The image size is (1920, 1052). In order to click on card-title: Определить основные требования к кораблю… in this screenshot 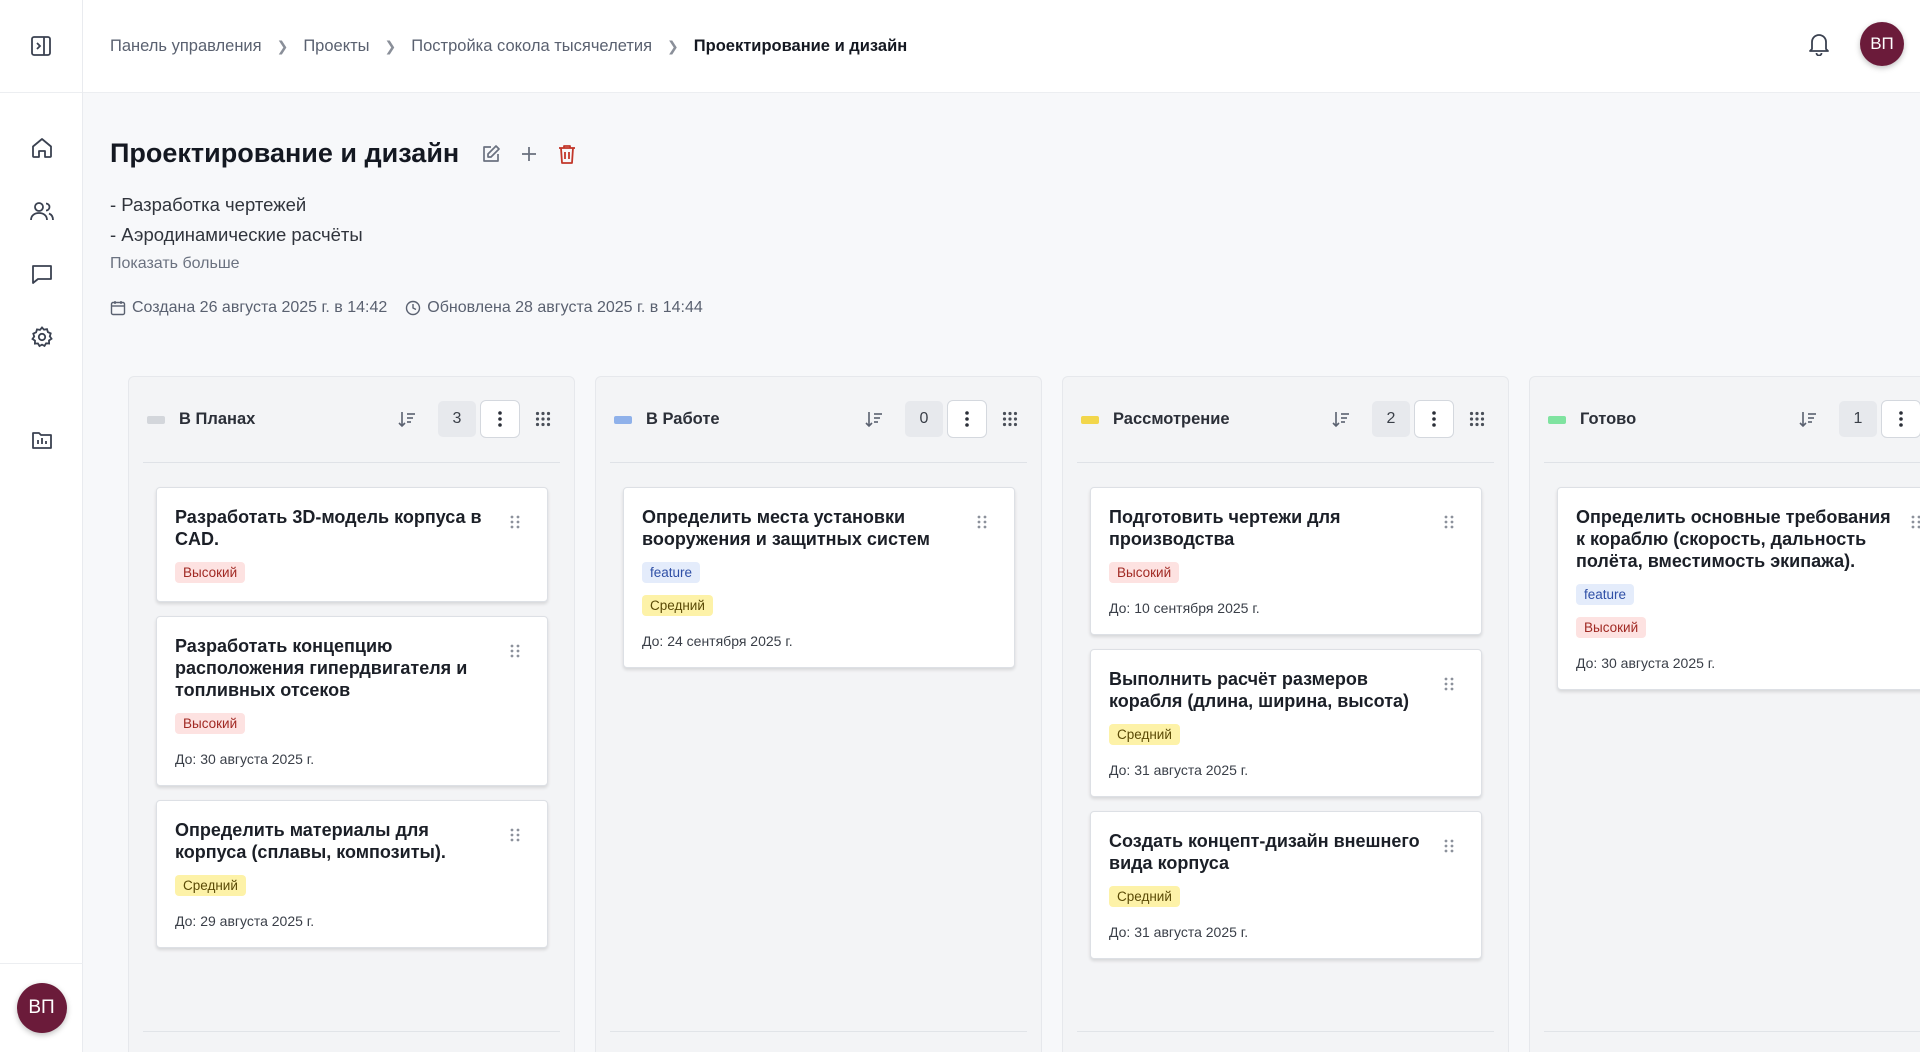, I will do `click(1733, 539)`.